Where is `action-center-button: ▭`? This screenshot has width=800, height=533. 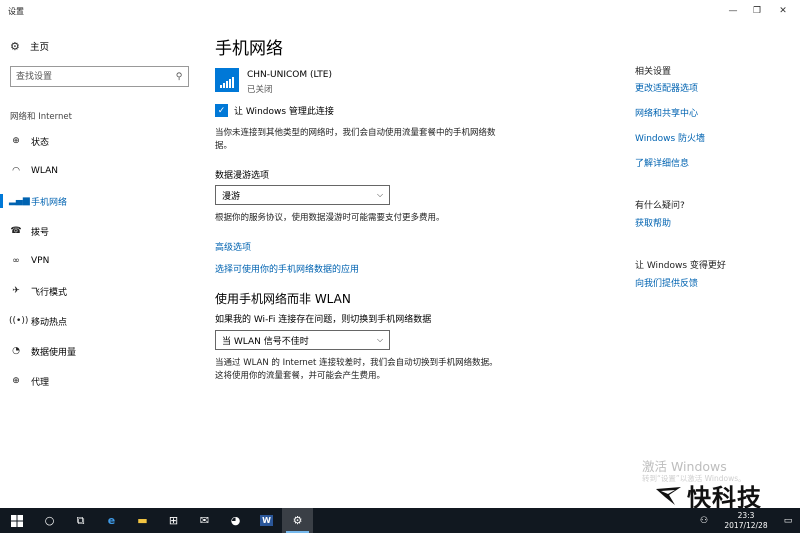 action-center-button: ▭ is located at coordinates (788, 520).